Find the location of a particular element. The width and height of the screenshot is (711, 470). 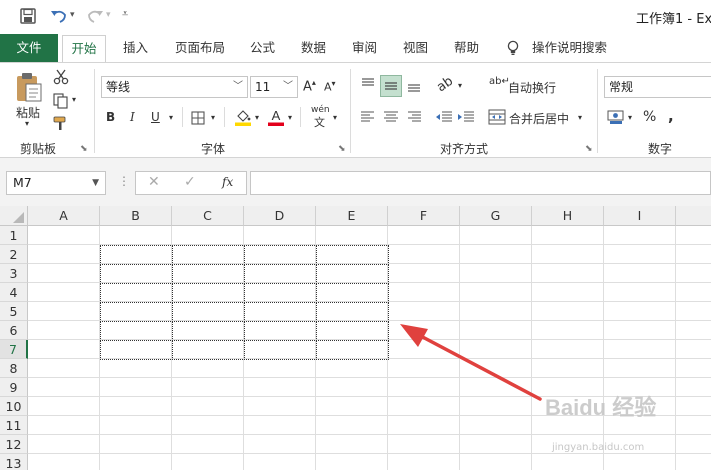

watermark-logo: Baidu 经验 is located at coordinates (600, 406).